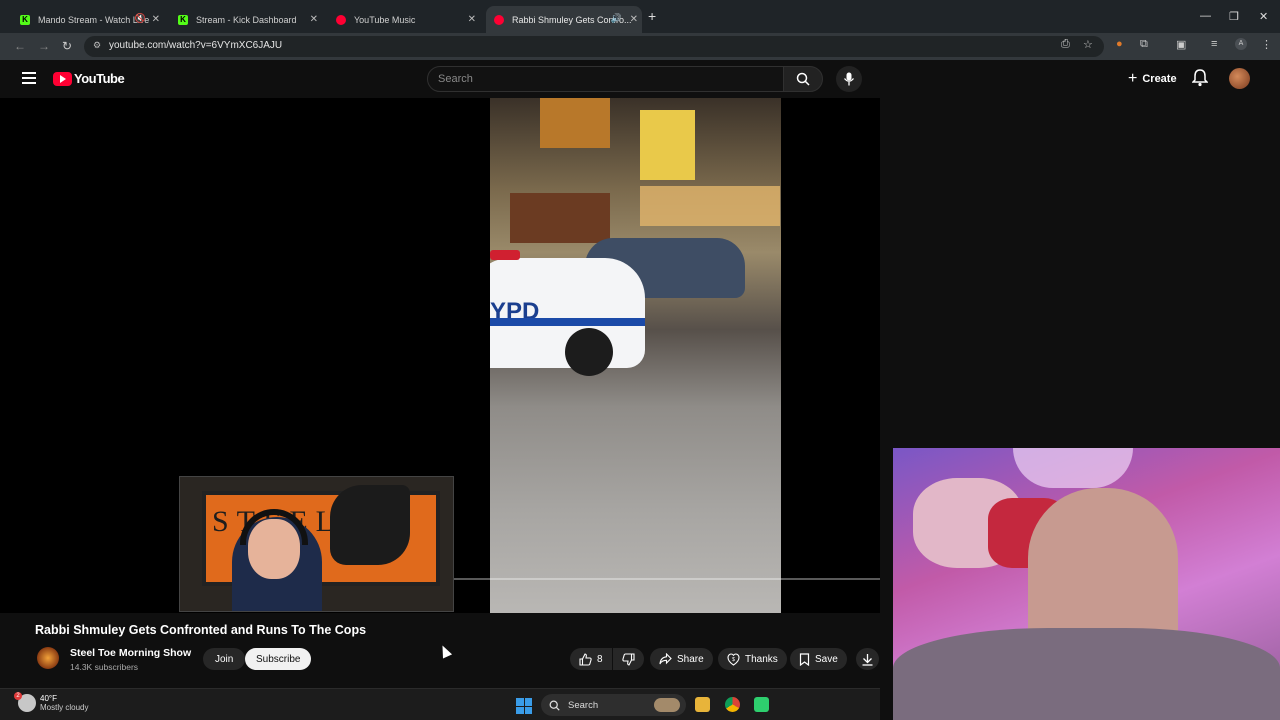  Describe the element at coordinates (195, 45) in the screenshot. I see `url-text: youtube.com/watch?v=6VYmXC6JAJU` at that location.